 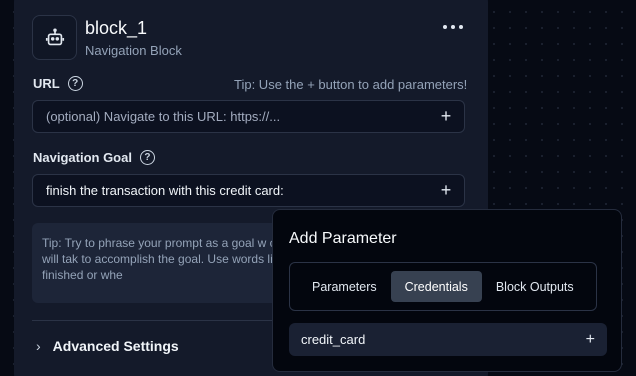 I want to click on robot-icon, so click(x=54, y=36).